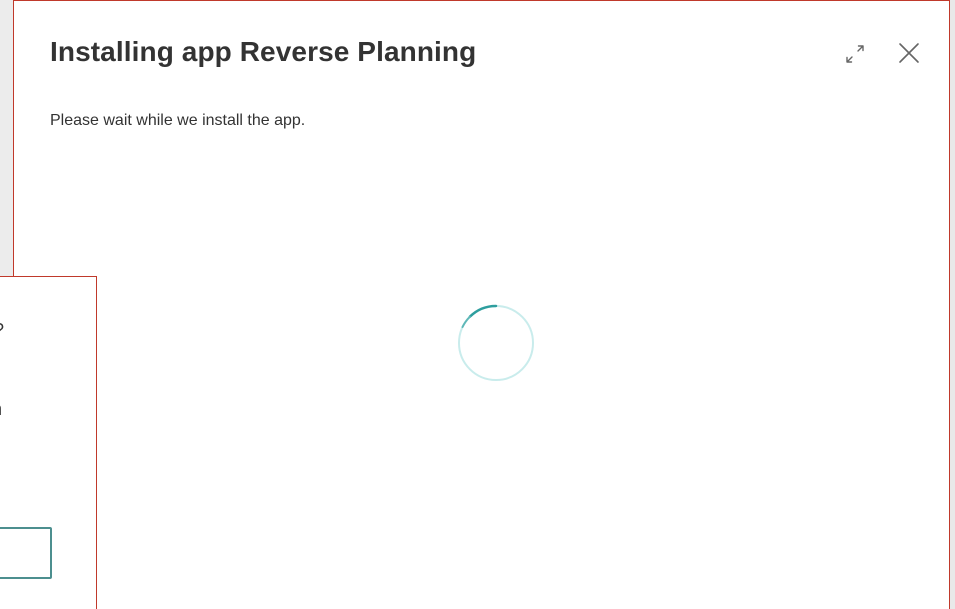 This screenshot has width=955, height=609. What do you see at coordinates (178, 120) in the screenshot?
I see `dialog-message: Please wait while we install the app.` at bounding box center [178, 120].